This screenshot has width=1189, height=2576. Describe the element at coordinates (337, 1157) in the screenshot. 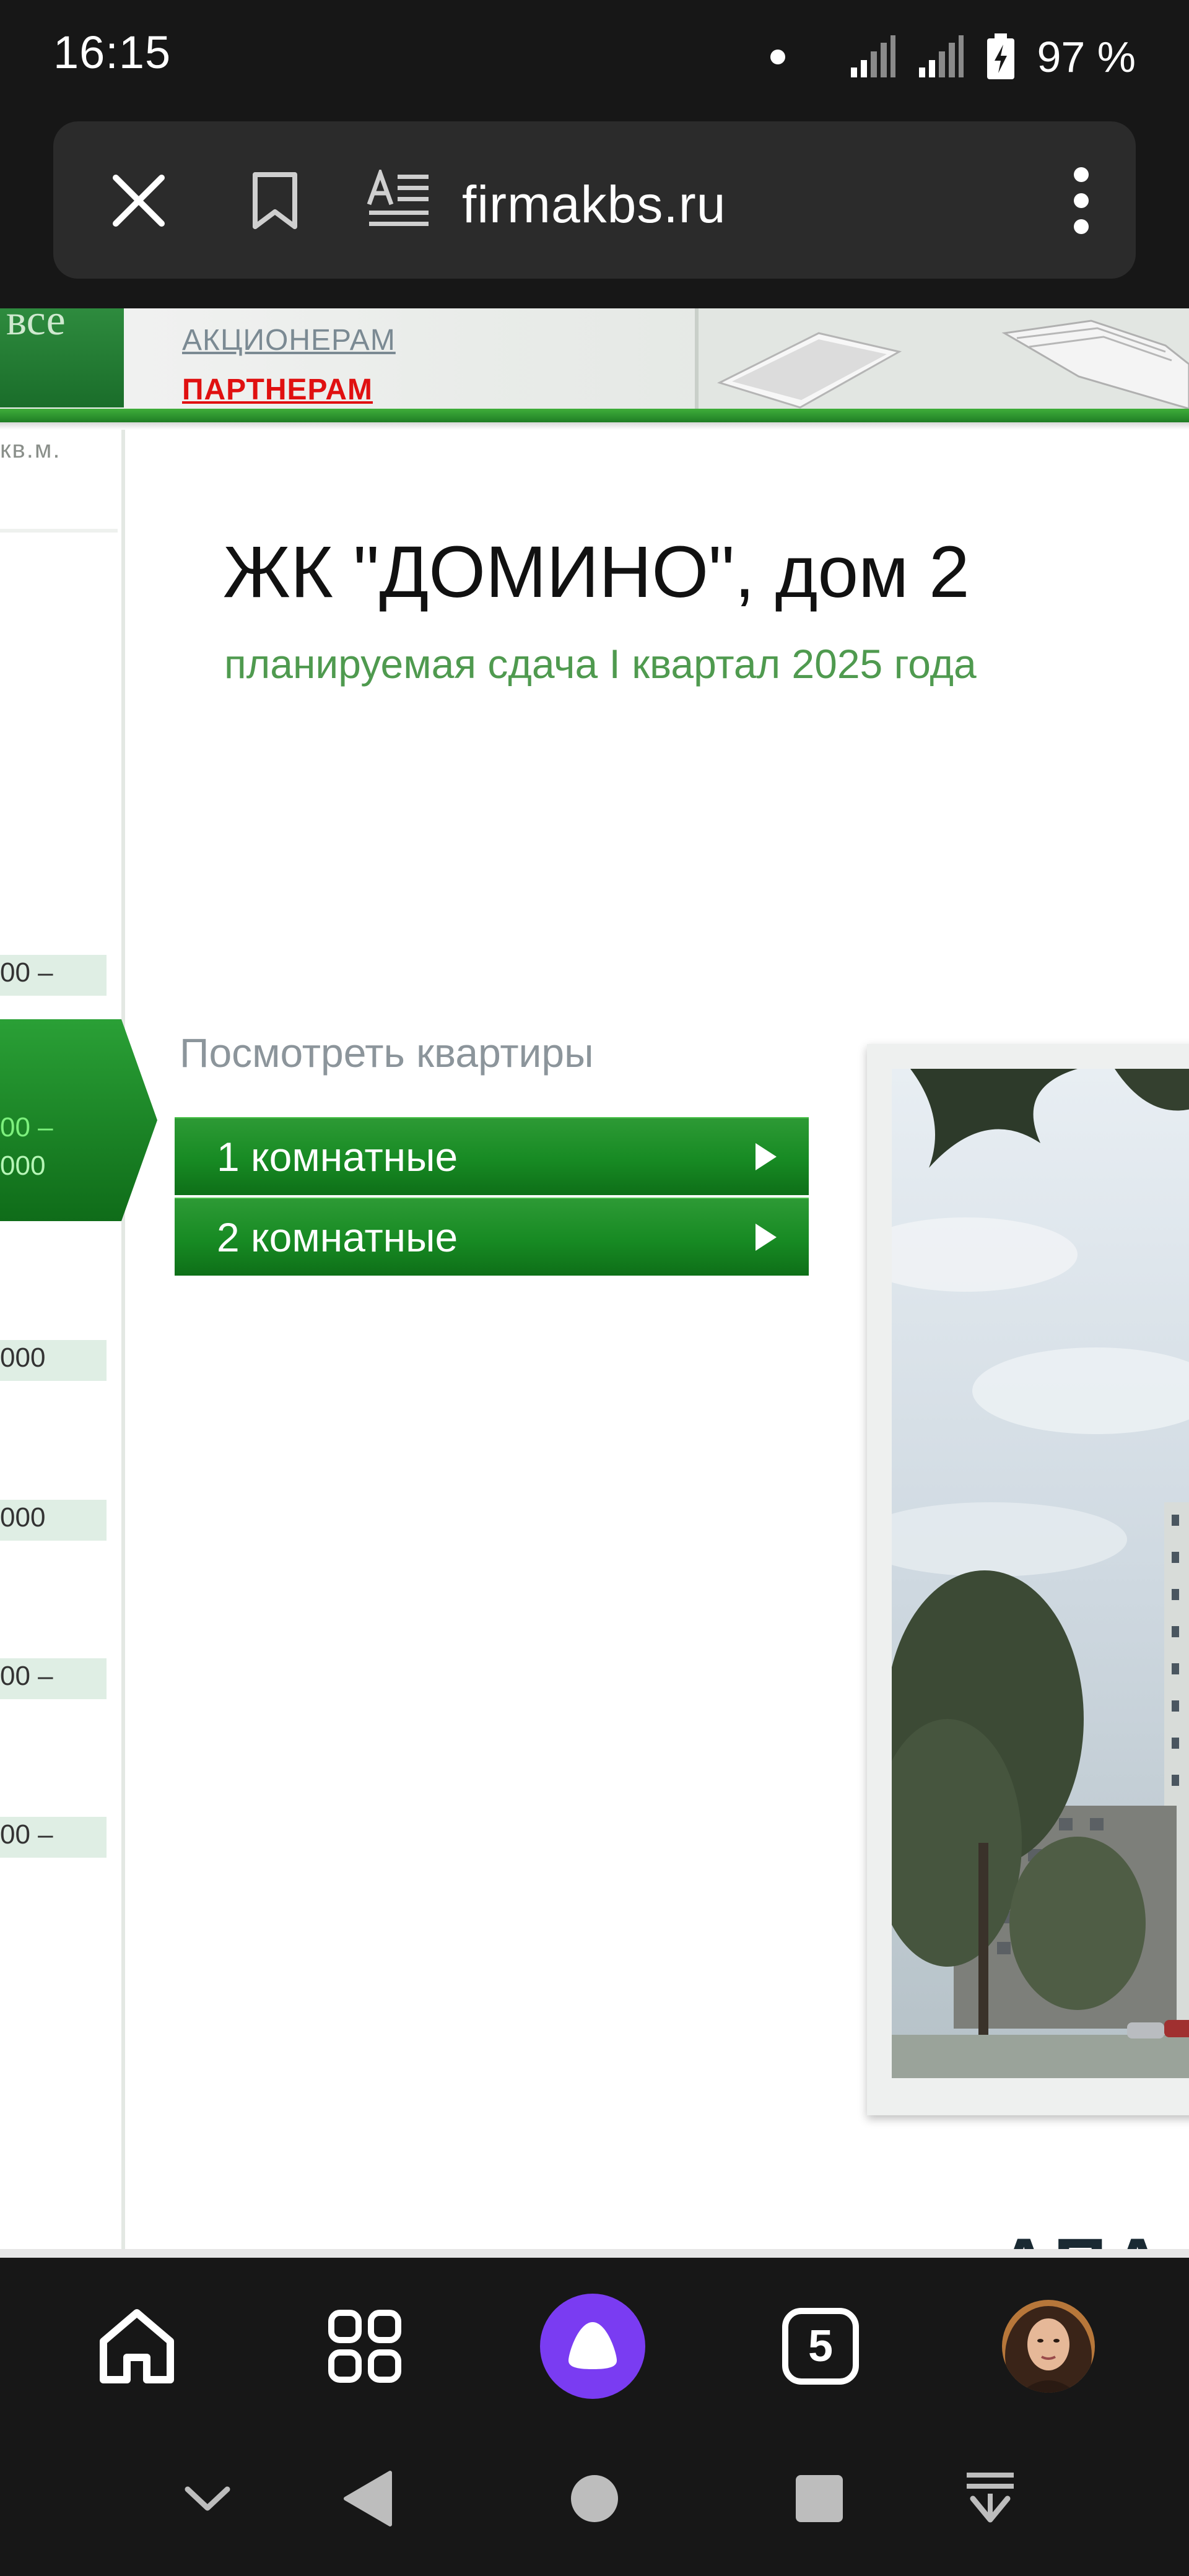

I see `button-label: 1 комнатные` at that location.